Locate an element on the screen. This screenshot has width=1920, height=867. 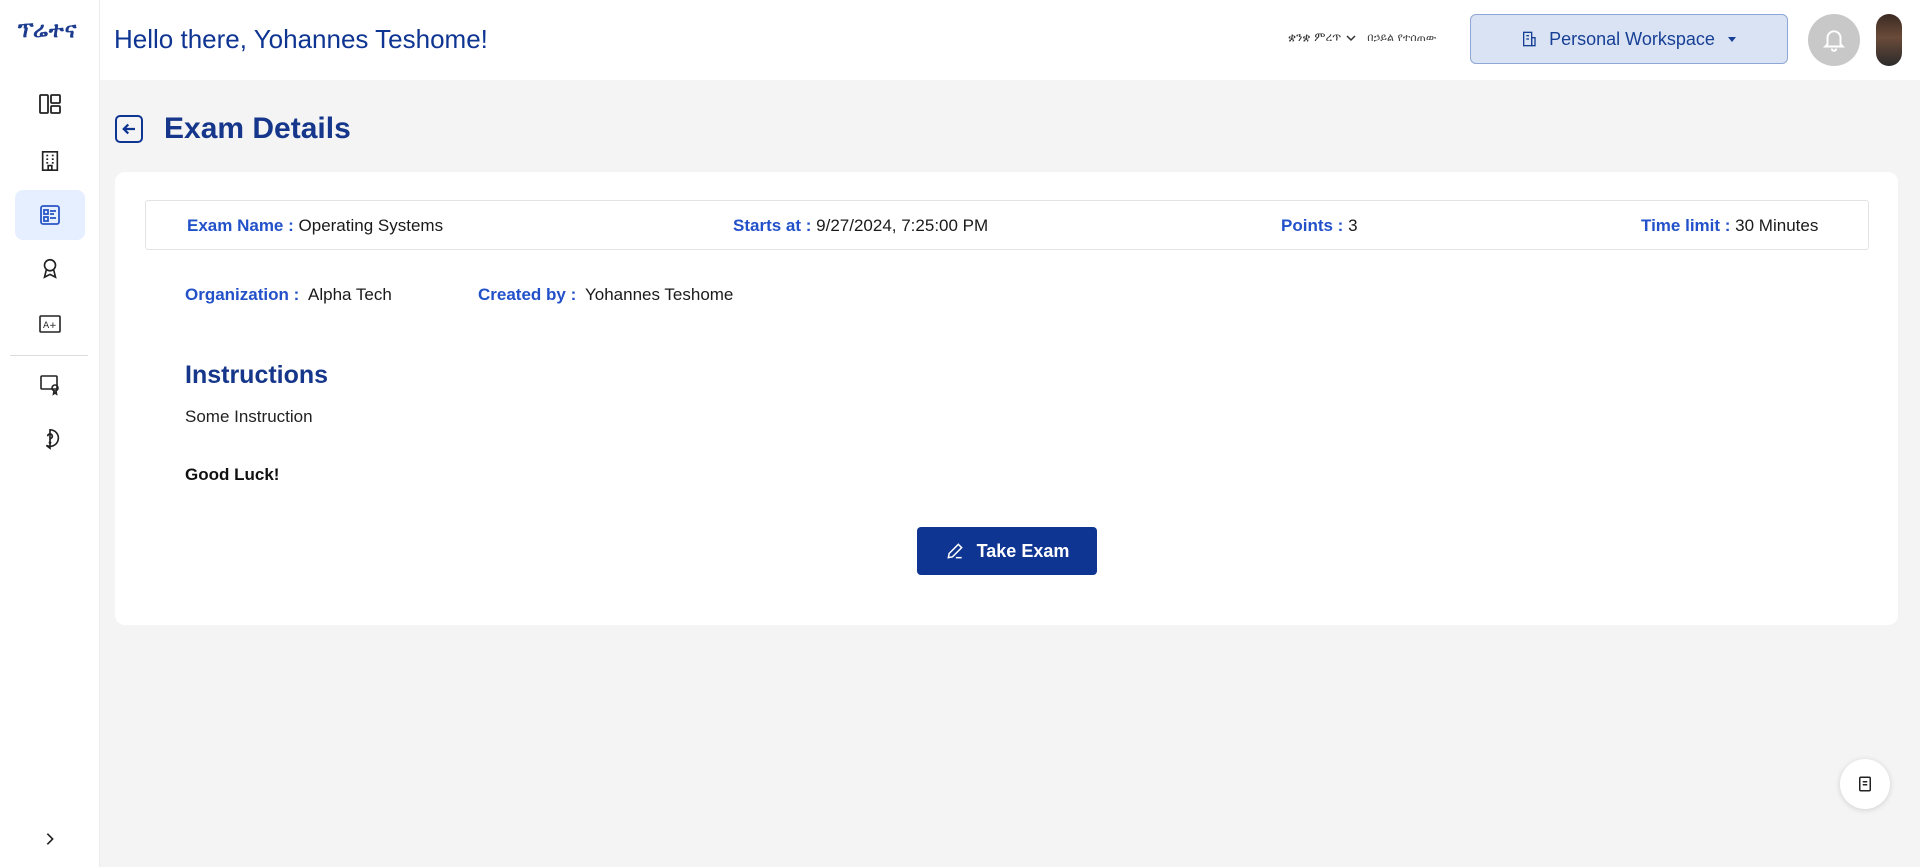
created-by-value: Yohannes Teshome is located at coordinates (659, 294).